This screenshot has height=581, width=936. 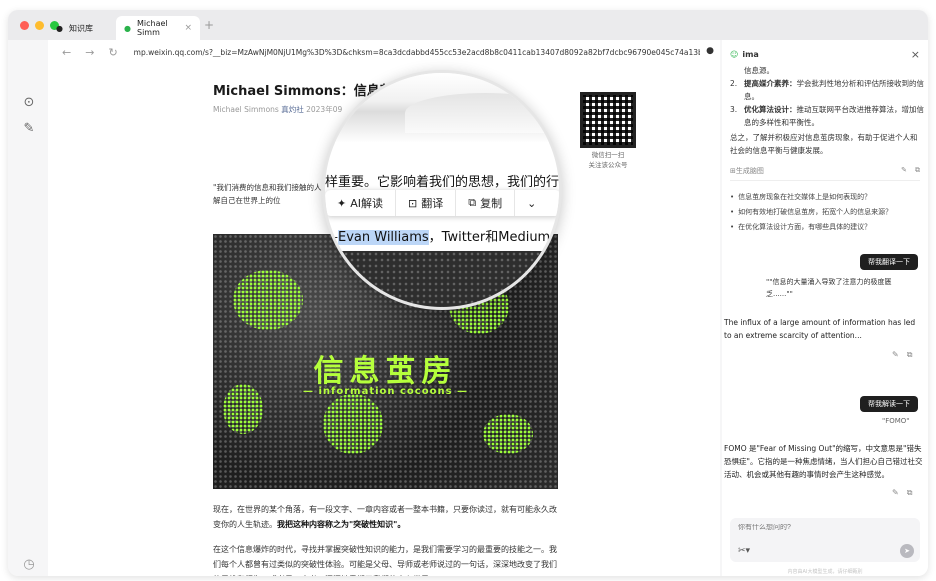 I want to click on title-bar: ● 知识库 ● Michael Simm × +, so click(x=468, y=25).